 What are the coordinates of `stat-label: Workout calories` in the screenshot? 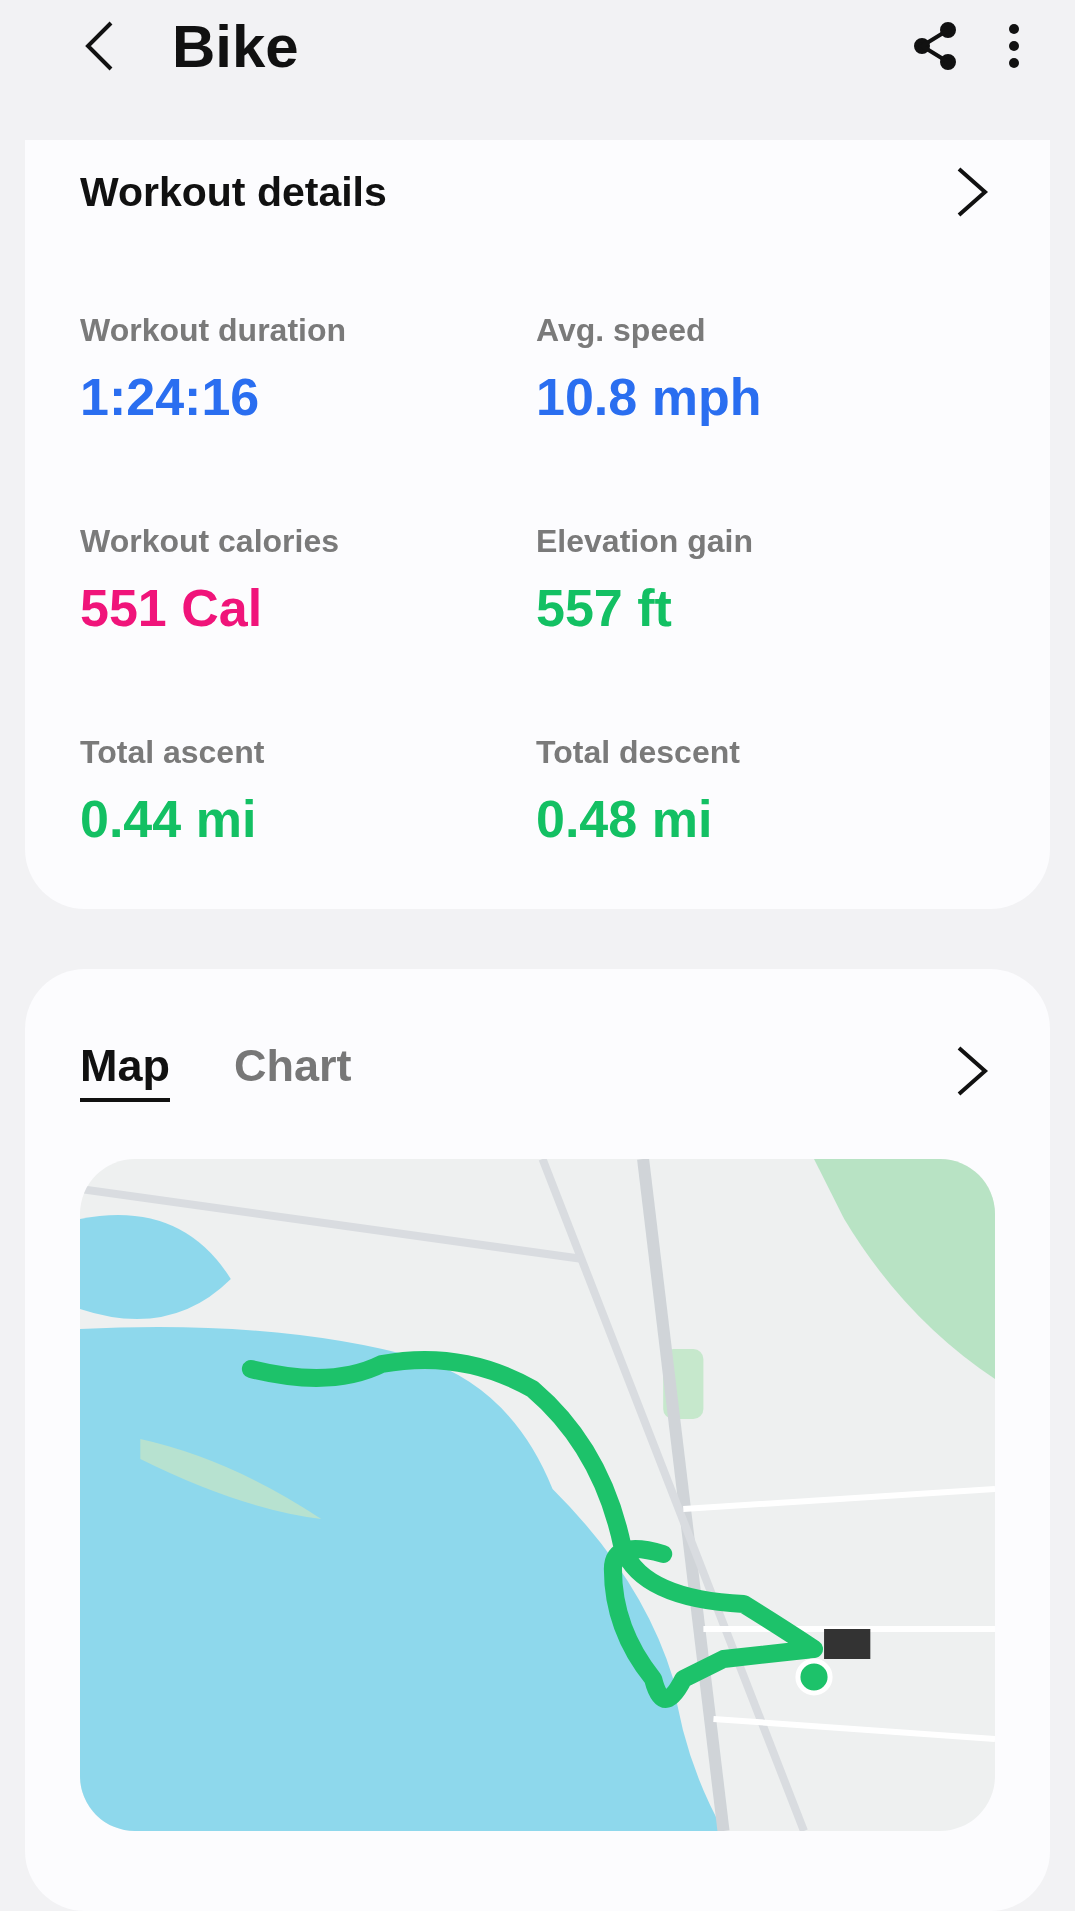 It's located at (210, 541).